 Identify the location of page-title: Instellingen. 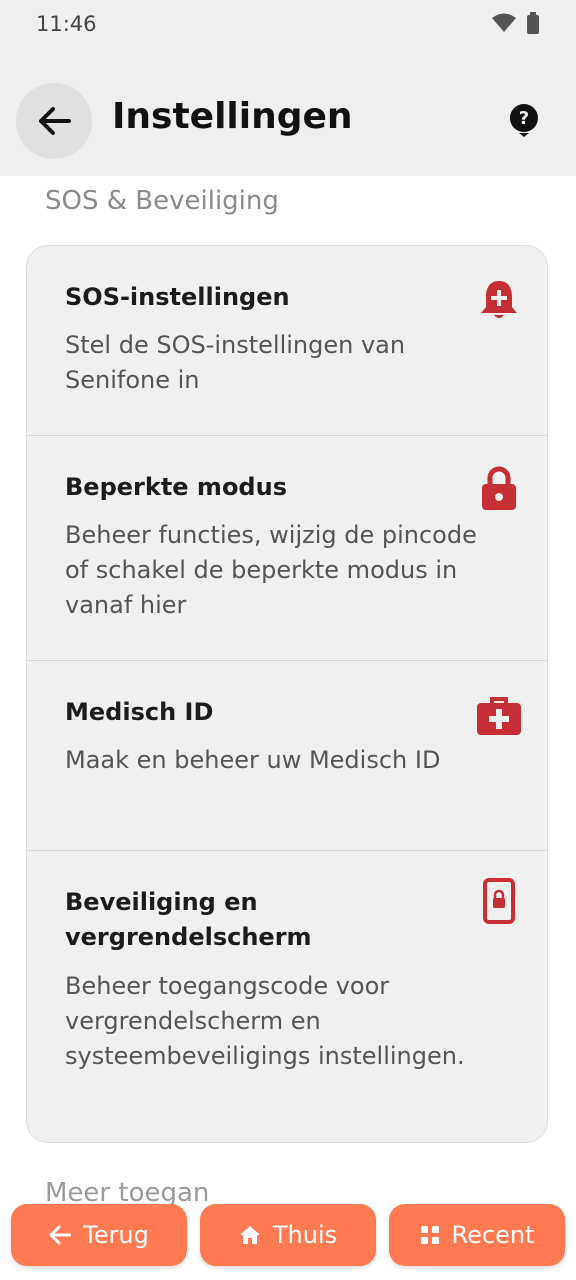
(232, 116).